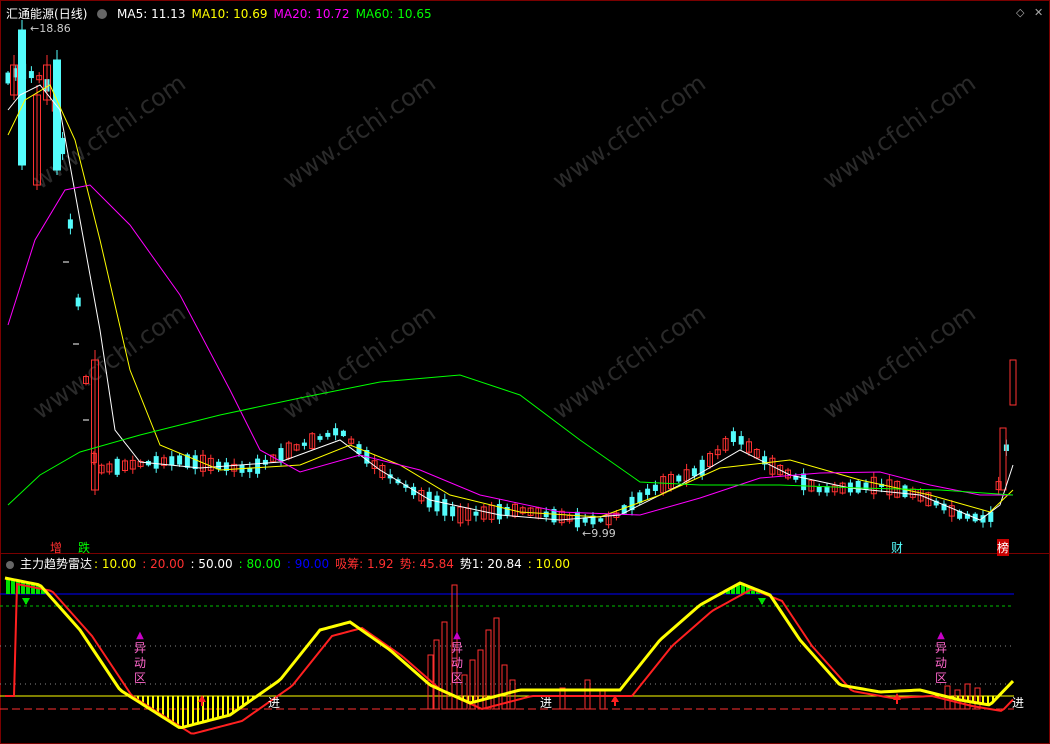 The width and height of the screenshot is (1050, 744). I want to click on high-price-label: ←18.86, so click(50, 28).